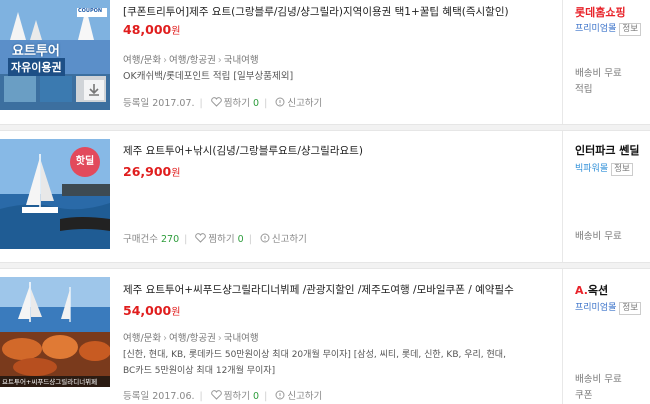  I want to click on download-icon, so click(94, 90).